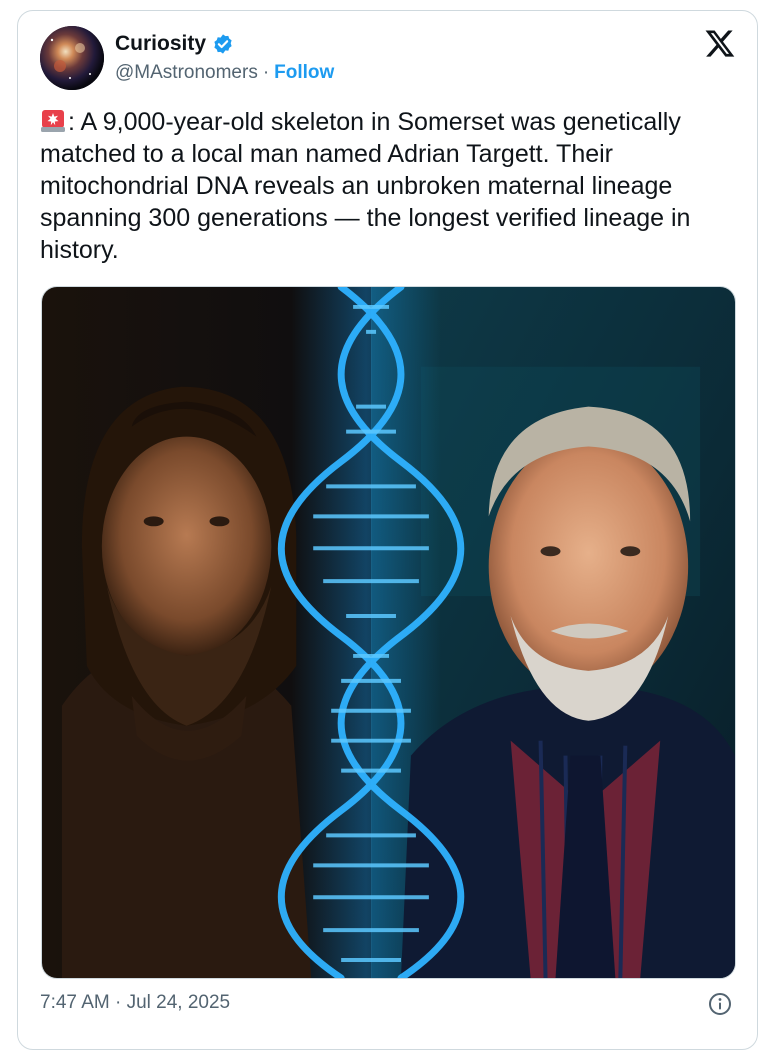  I want to click on verified-badge-icon, so click(223, 44).